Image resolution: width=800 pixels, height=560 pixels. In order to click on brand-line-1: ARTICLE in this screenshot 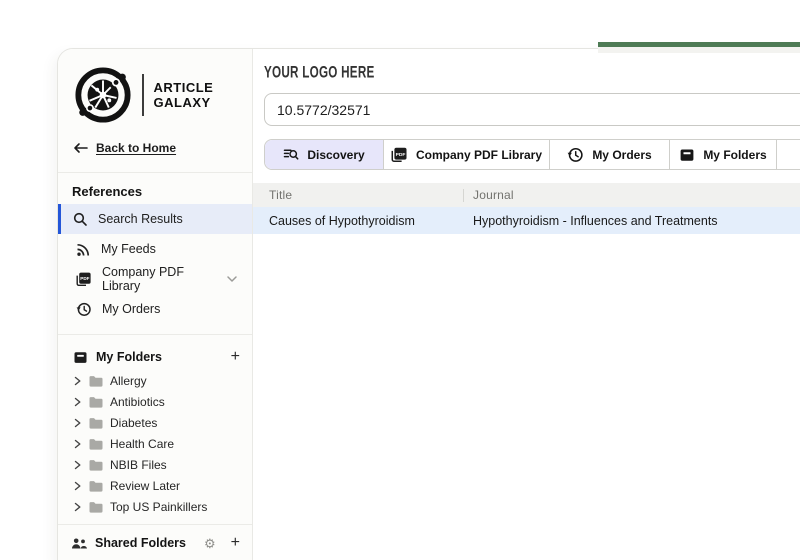, I will do `click(183, 87)`.